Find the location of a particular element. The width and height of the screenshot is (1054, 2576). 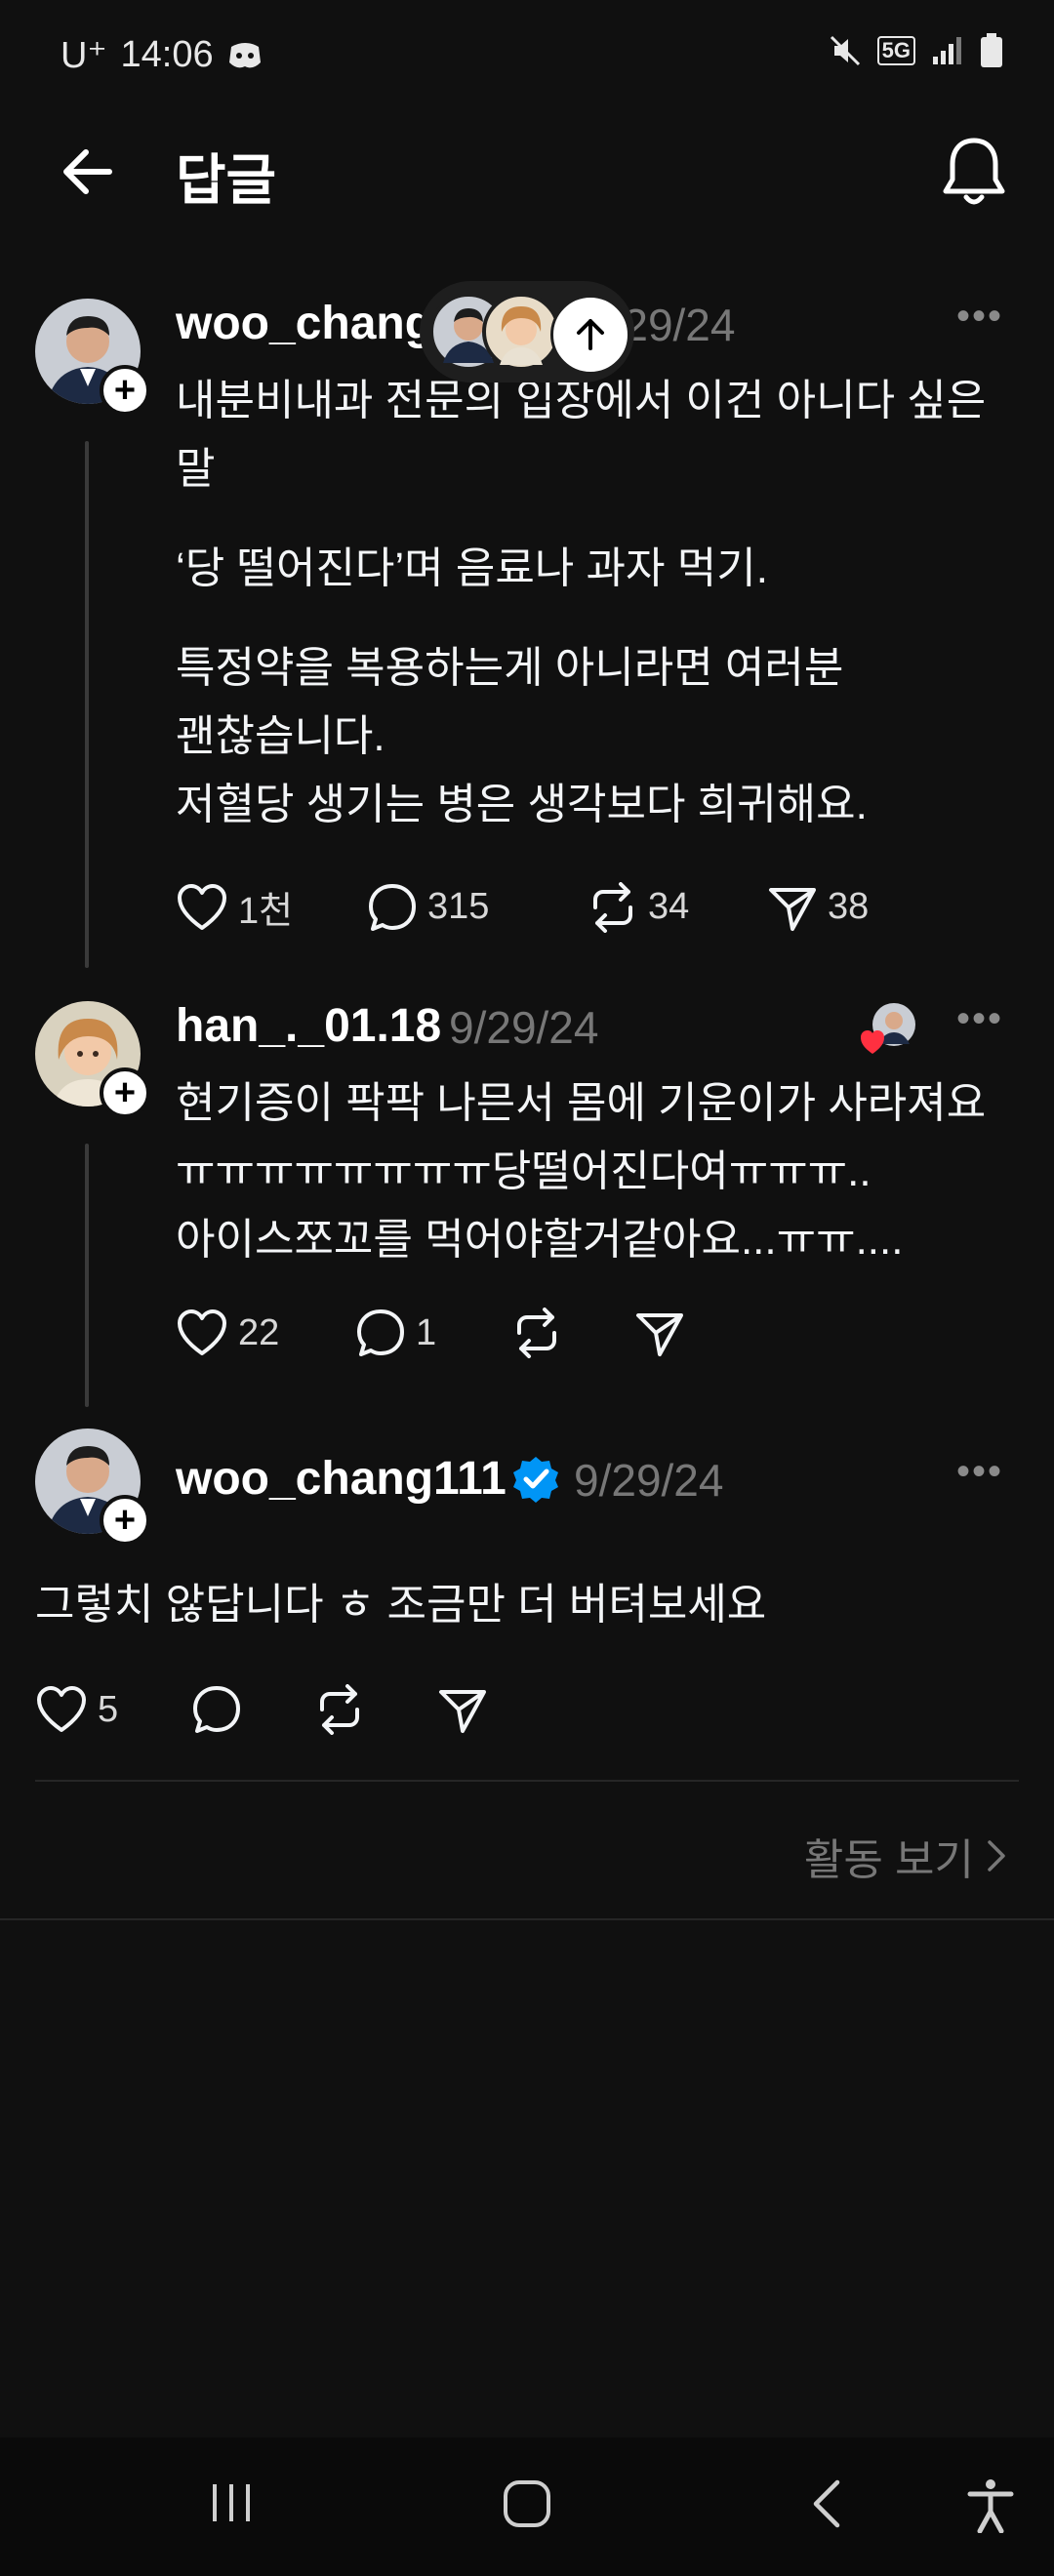

username: han_._01.18 is located at coordinates (309, 1026).